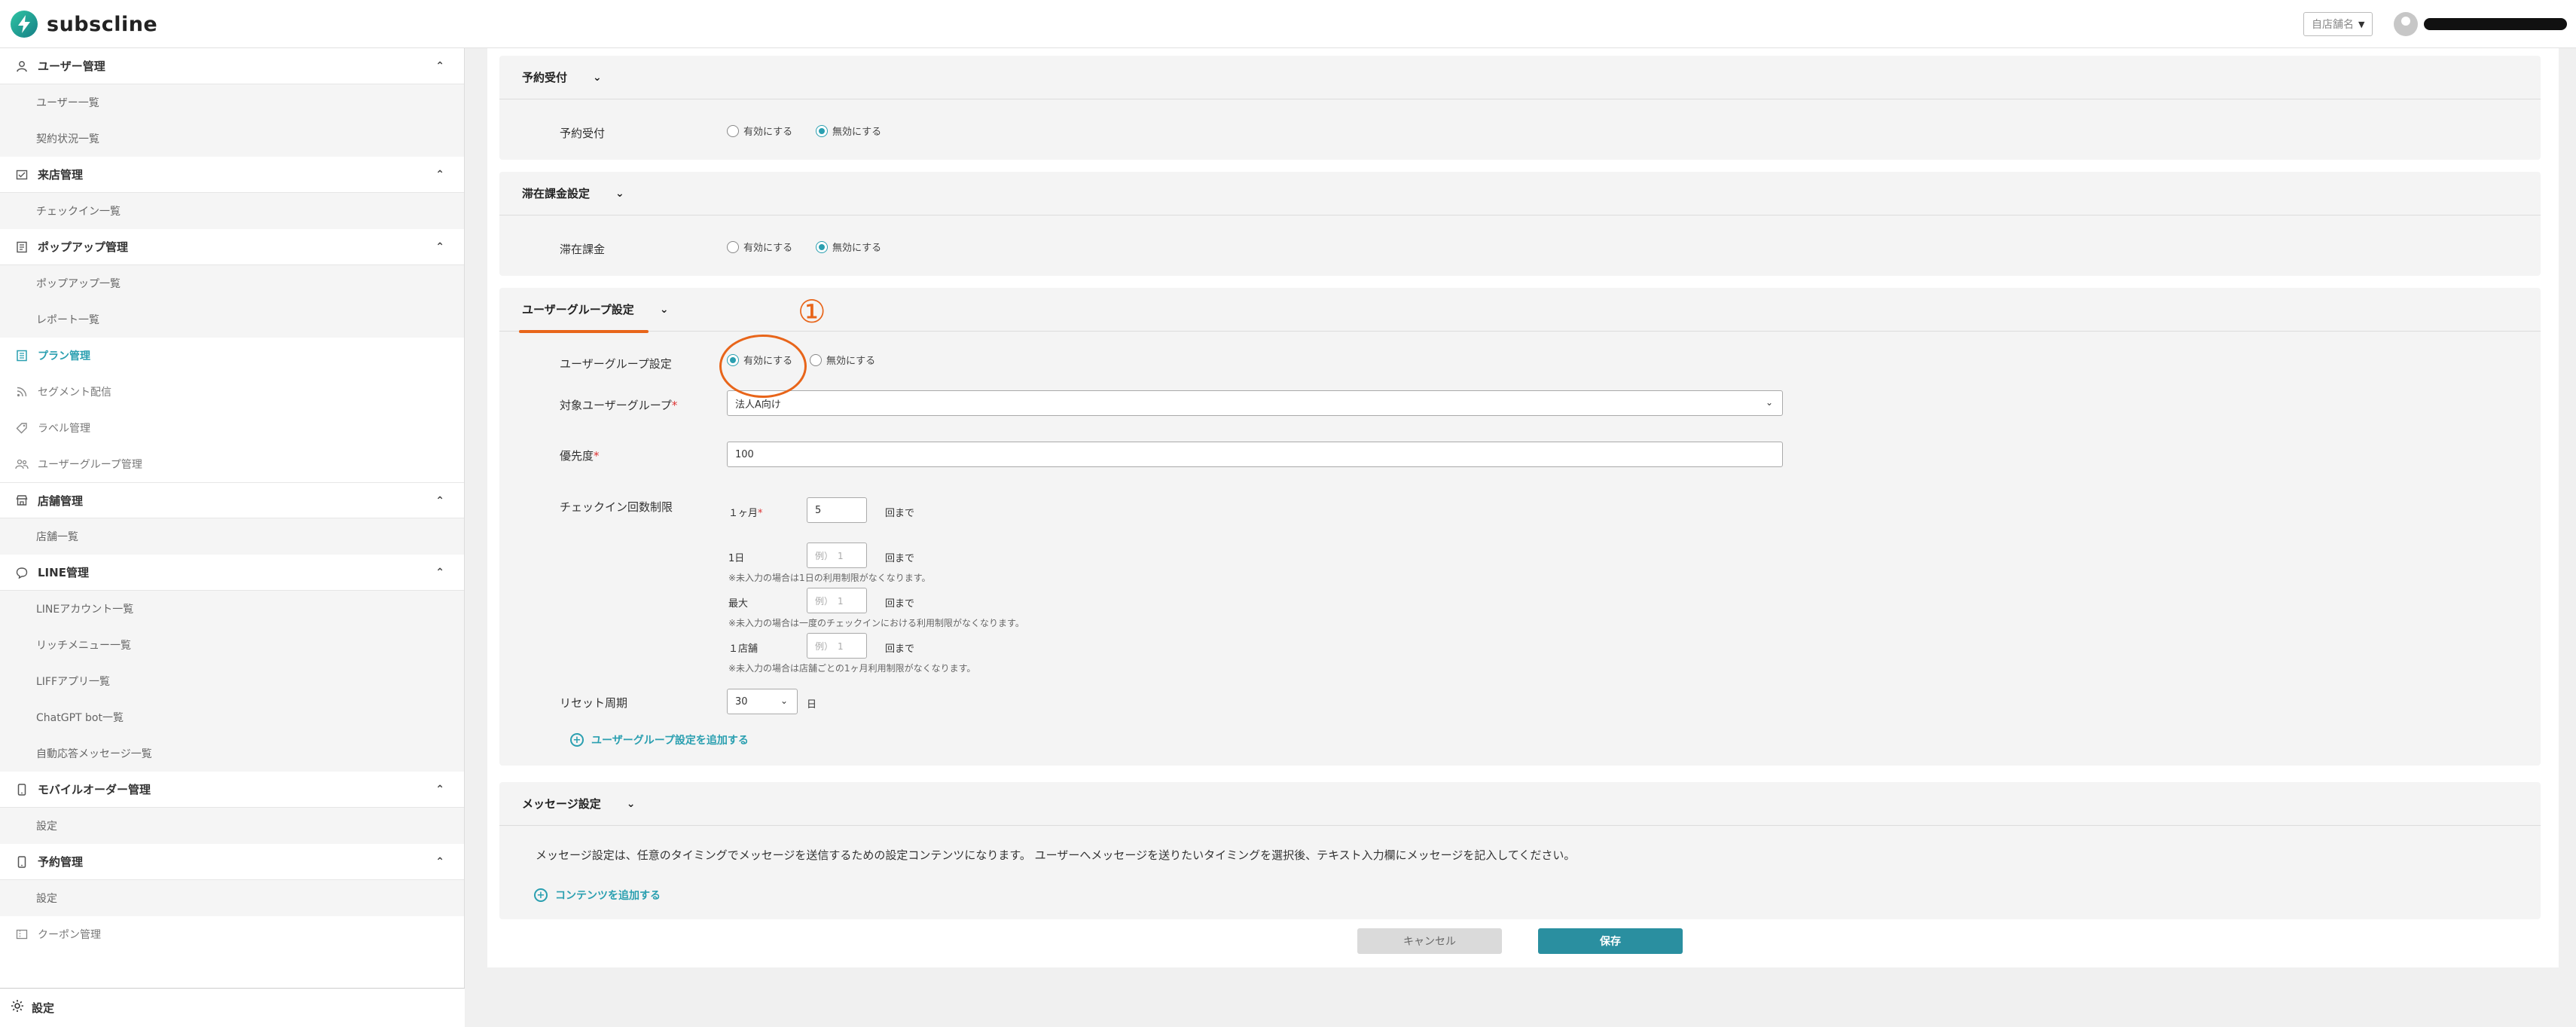 This screenshot has width=2576, height=1027. What do you see at coordinates (70, 935) in the screenshot?
I see `sidebar-item-label: クーポン管理` at bounding box center [70, 935].